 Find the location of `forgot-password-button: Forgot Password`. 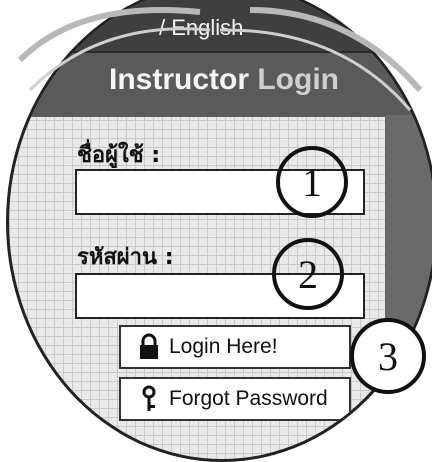

forgot-password-button: Forgot Password is located at coordinates (235, 399).